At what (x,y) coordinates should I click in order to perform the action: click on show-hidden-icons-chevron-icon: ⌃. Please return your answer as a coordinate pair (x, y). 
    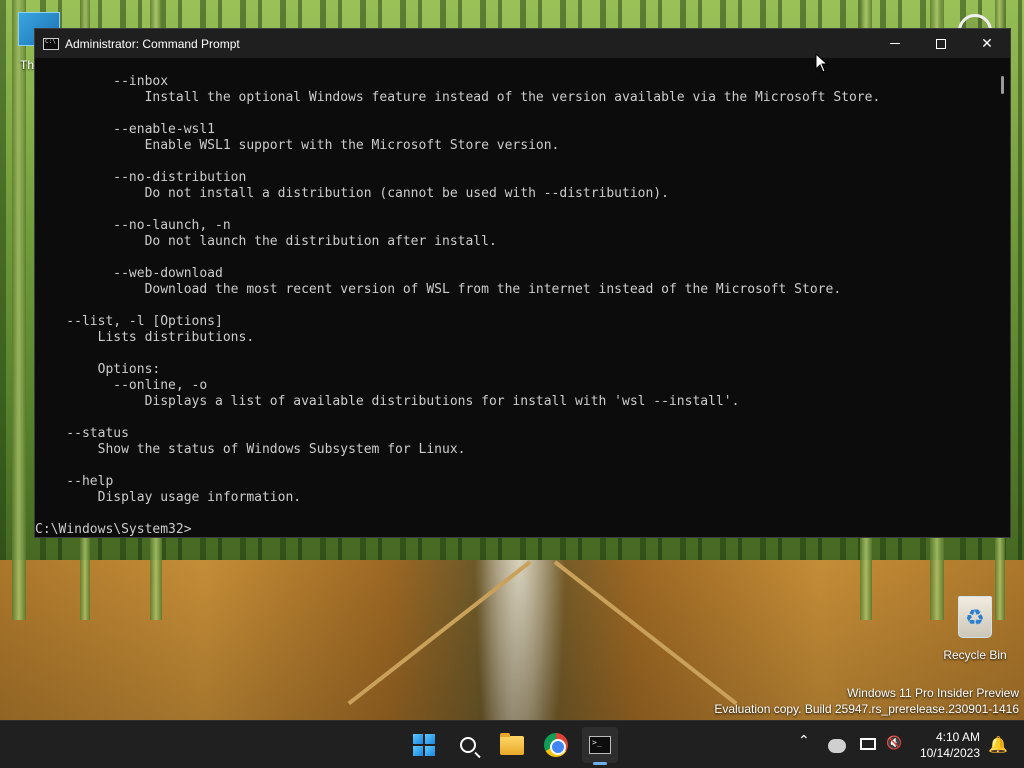
    Looking at the image, I should click on (804, 741).